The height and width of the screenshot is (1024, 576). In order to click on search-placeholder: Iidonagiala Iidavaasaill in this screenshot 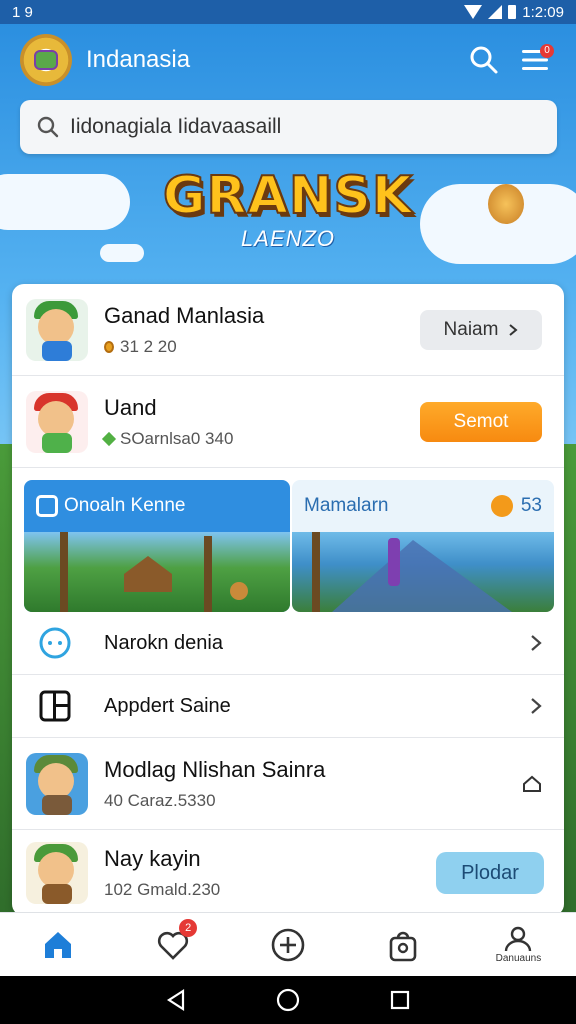, I will do `click(176, 126)`.